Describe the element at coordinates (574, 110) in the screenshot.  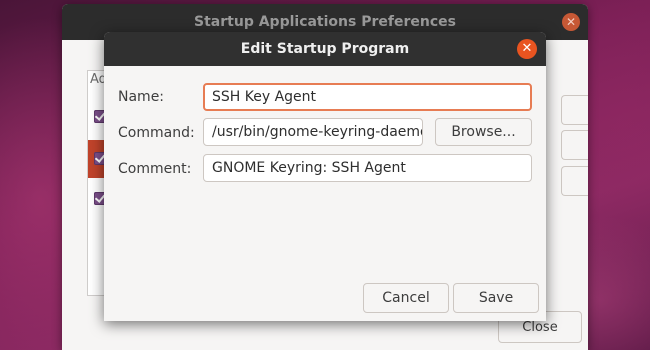
I see `add-button` at that location.